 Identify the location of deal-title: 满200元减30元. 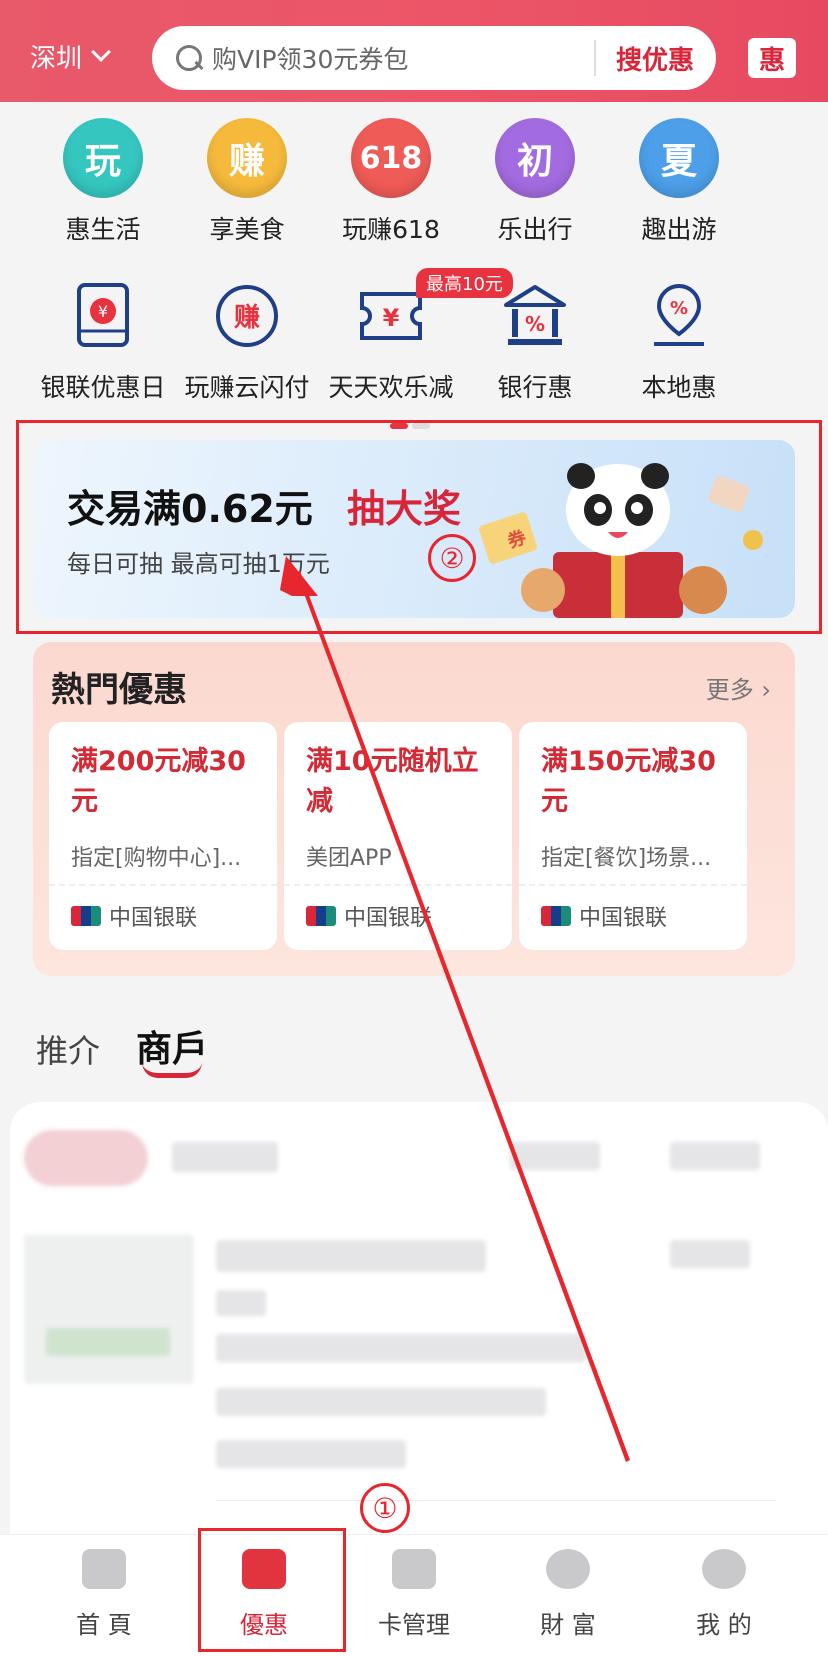
(158, 781).